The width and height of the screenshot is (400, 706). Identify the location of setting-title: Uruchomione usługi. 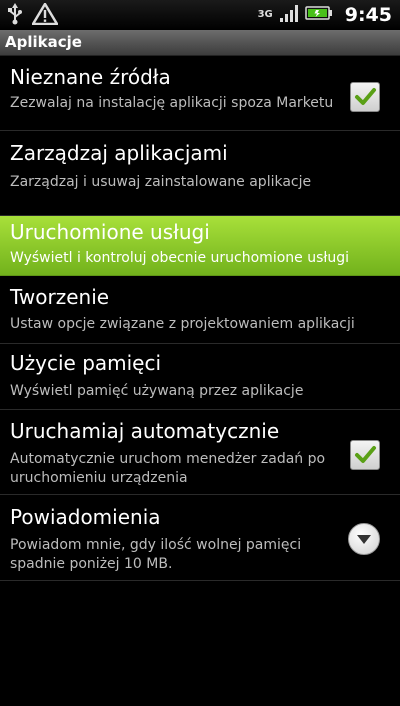
(110, 232).